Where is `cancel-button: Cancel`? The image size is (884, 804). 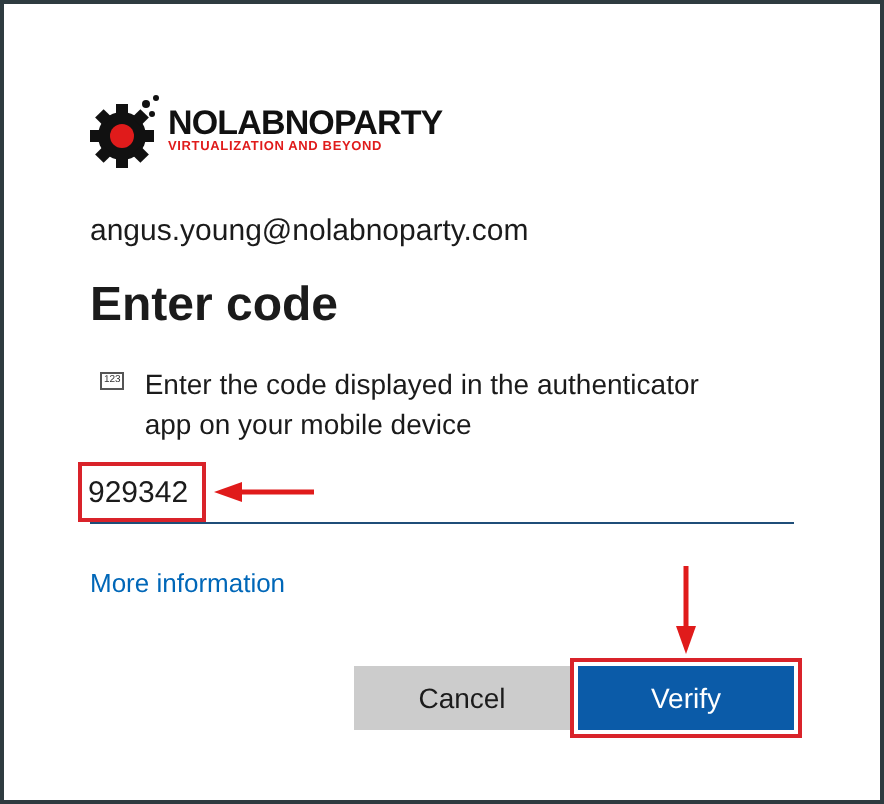
cancel-button: Cancel is located at coordinates (462, 698).